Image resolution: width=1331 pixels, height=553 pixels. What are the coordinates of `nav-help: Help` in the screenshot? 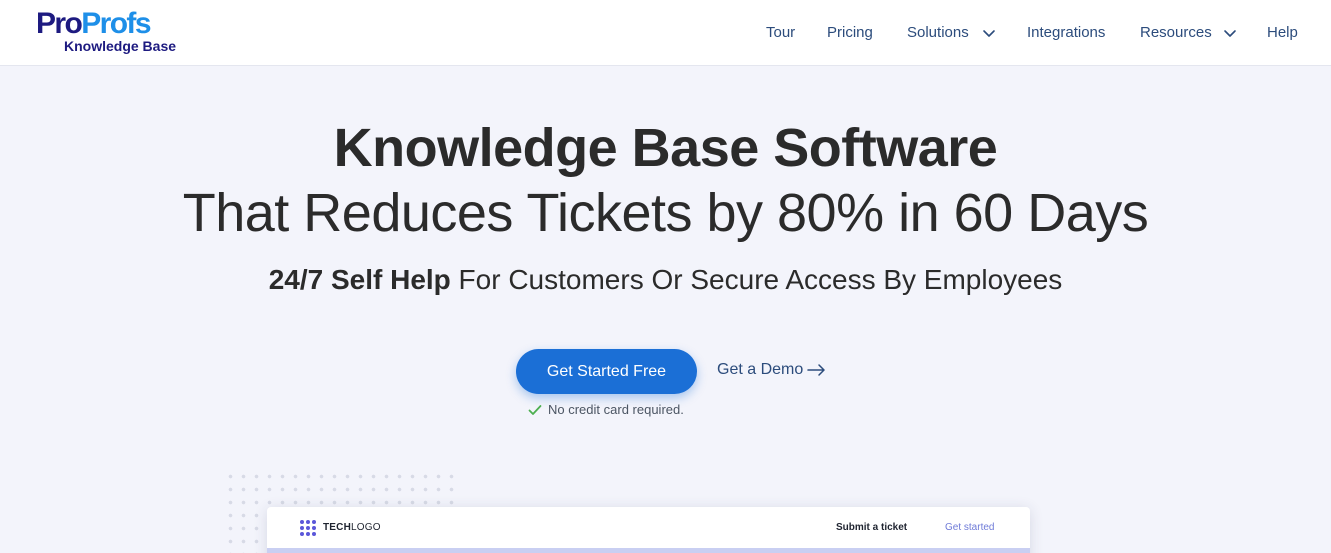 It's located at (1282, 33).